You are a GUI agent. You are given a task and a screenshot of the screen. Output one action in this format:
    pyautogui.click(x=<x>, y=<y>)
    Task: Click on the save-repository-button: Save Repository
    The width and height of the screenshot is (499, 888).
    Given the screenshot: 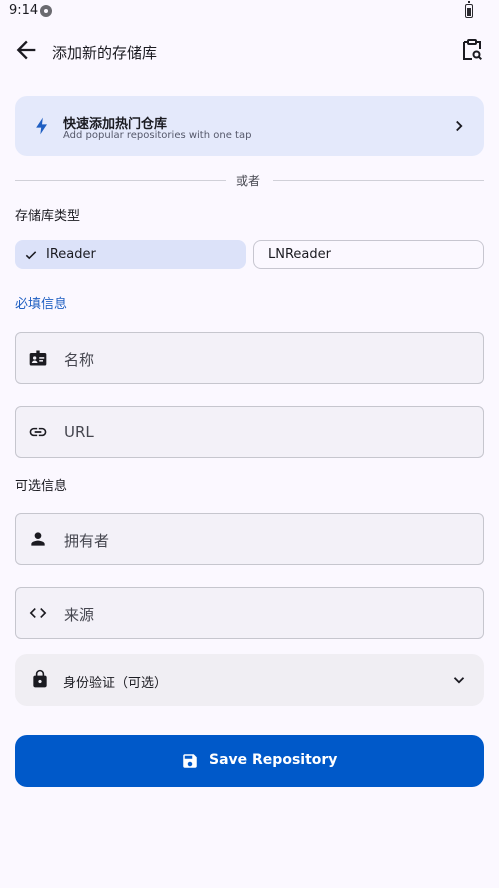 What is the action you would take?
    pyautogui.click(x=249, y=761)
    